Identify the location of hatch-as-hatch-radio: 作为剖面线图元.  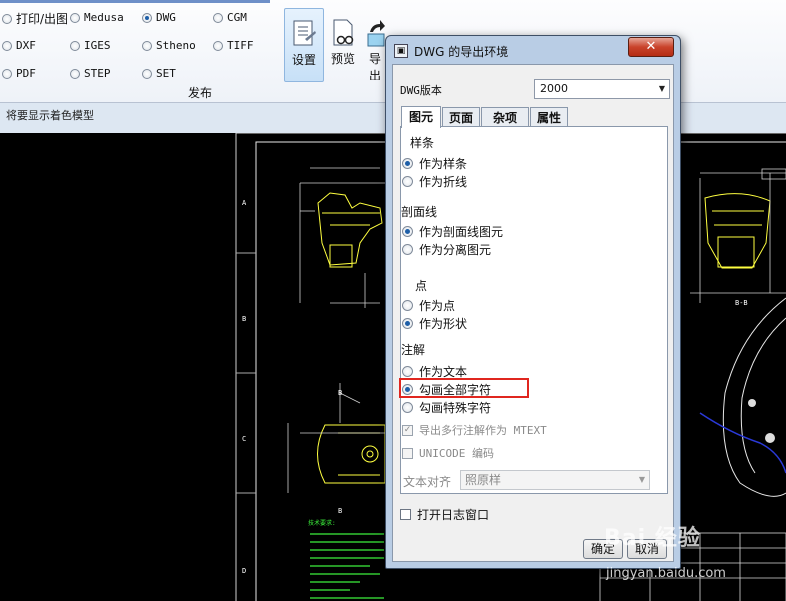
(452, 231).